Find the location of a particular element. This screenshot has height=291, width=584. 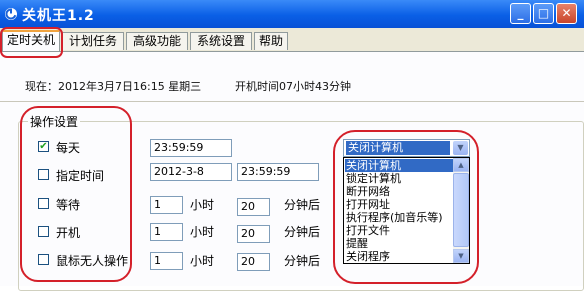

idle-minutes-field: 20 is located at coordinates (253, 262).